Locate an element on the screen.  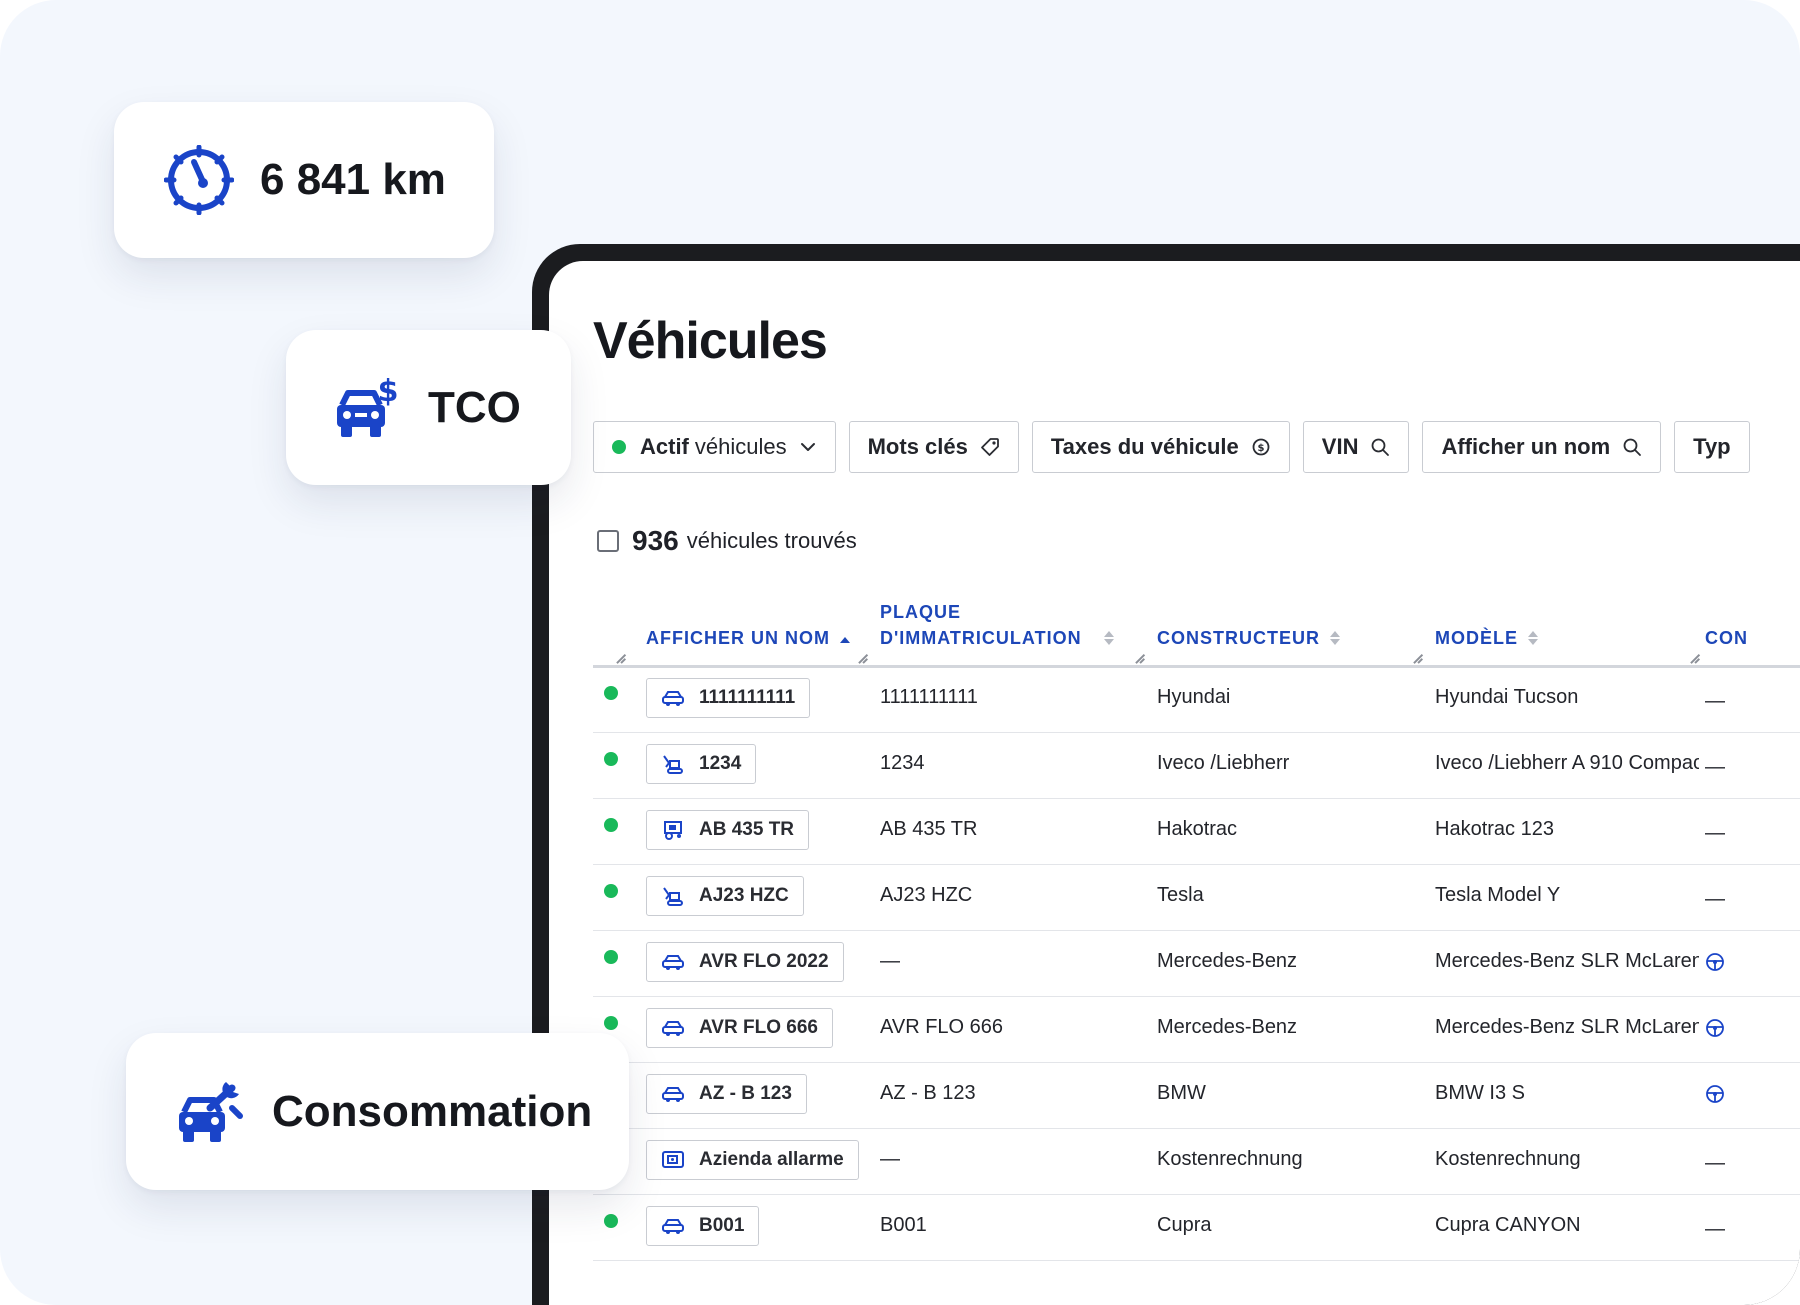
table-row: B001 B001 Cupra Cupra CANYON — is located at coordinates (1196, 1227).